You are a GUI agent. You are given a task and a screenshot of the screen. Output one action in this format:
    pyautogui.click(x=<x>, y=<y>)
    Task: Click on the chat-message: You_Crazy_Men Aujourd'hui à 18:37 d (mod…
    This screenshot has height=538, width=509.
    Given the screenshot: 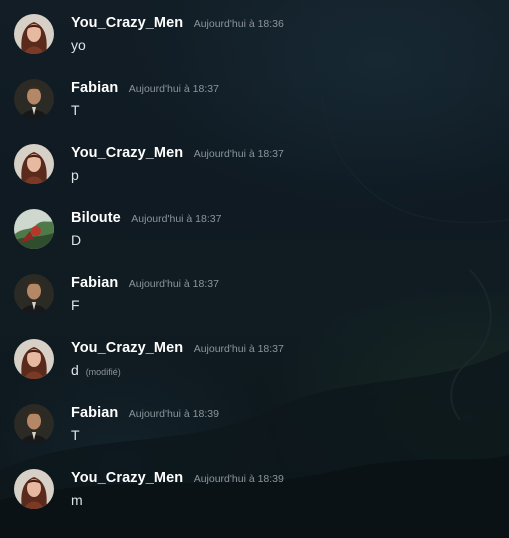 What is the action you would take?
    pyautogui.click(x=254, y=355)
    